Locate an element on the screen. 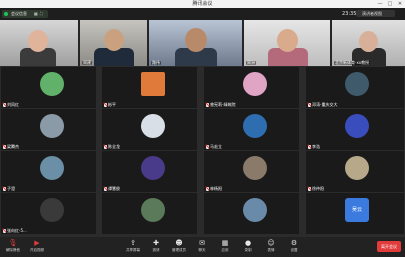 This screenshot has width=405, height=257. record-icon: ● is located at coordinates (248, 243).